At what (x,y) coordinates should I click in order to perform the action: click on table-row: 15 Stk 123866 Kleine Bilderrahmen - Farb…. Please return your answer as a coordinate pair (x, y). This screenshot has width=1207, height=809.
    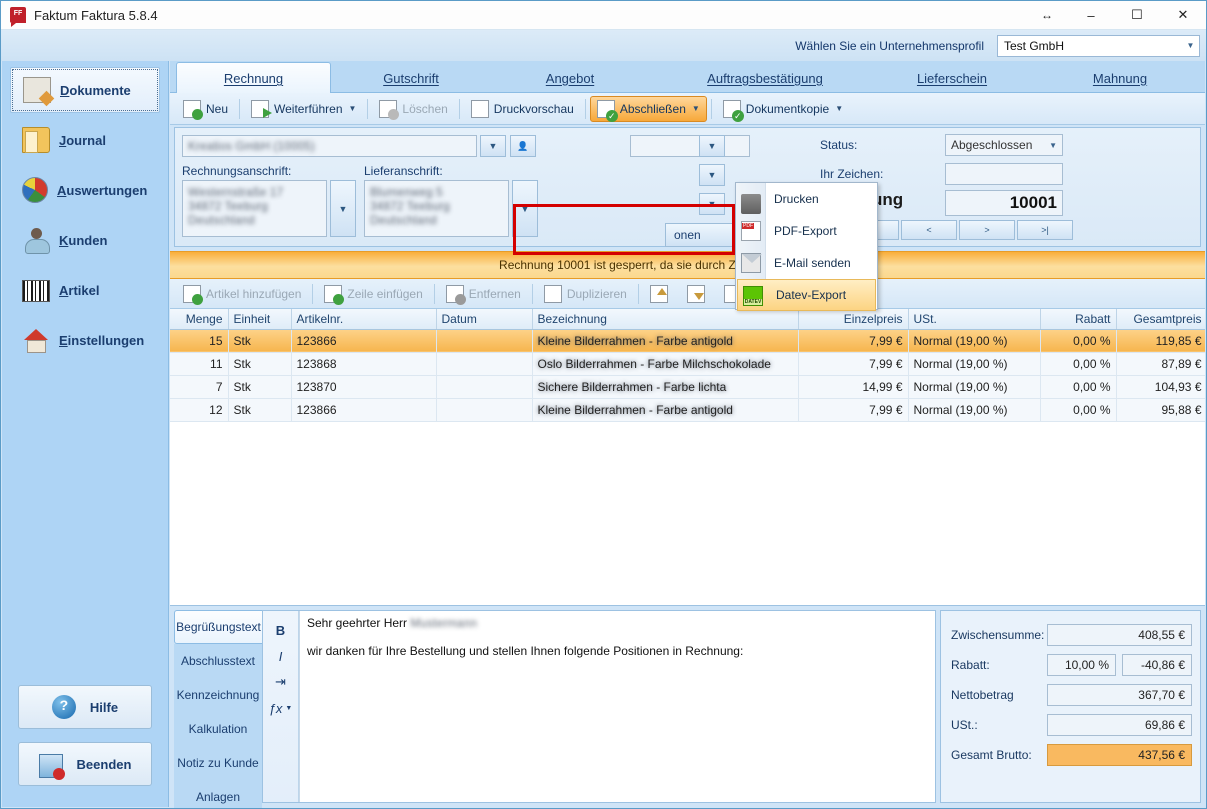
    Looking at the image, I should click on (687, 341).